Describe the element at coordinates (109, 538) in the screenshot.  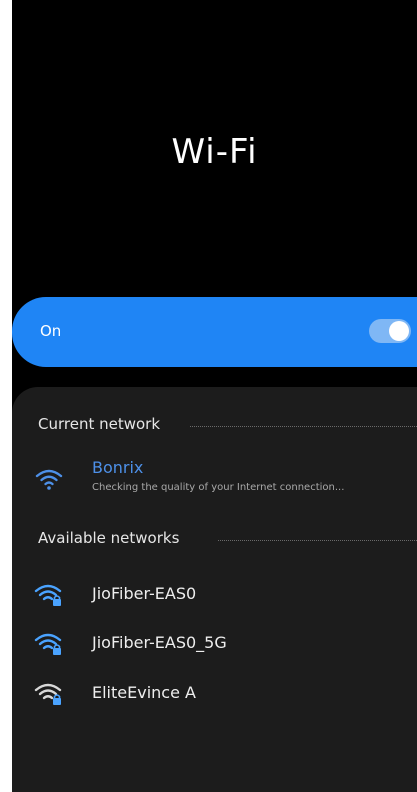
I see `available-networks-label: Available networks` at that location.